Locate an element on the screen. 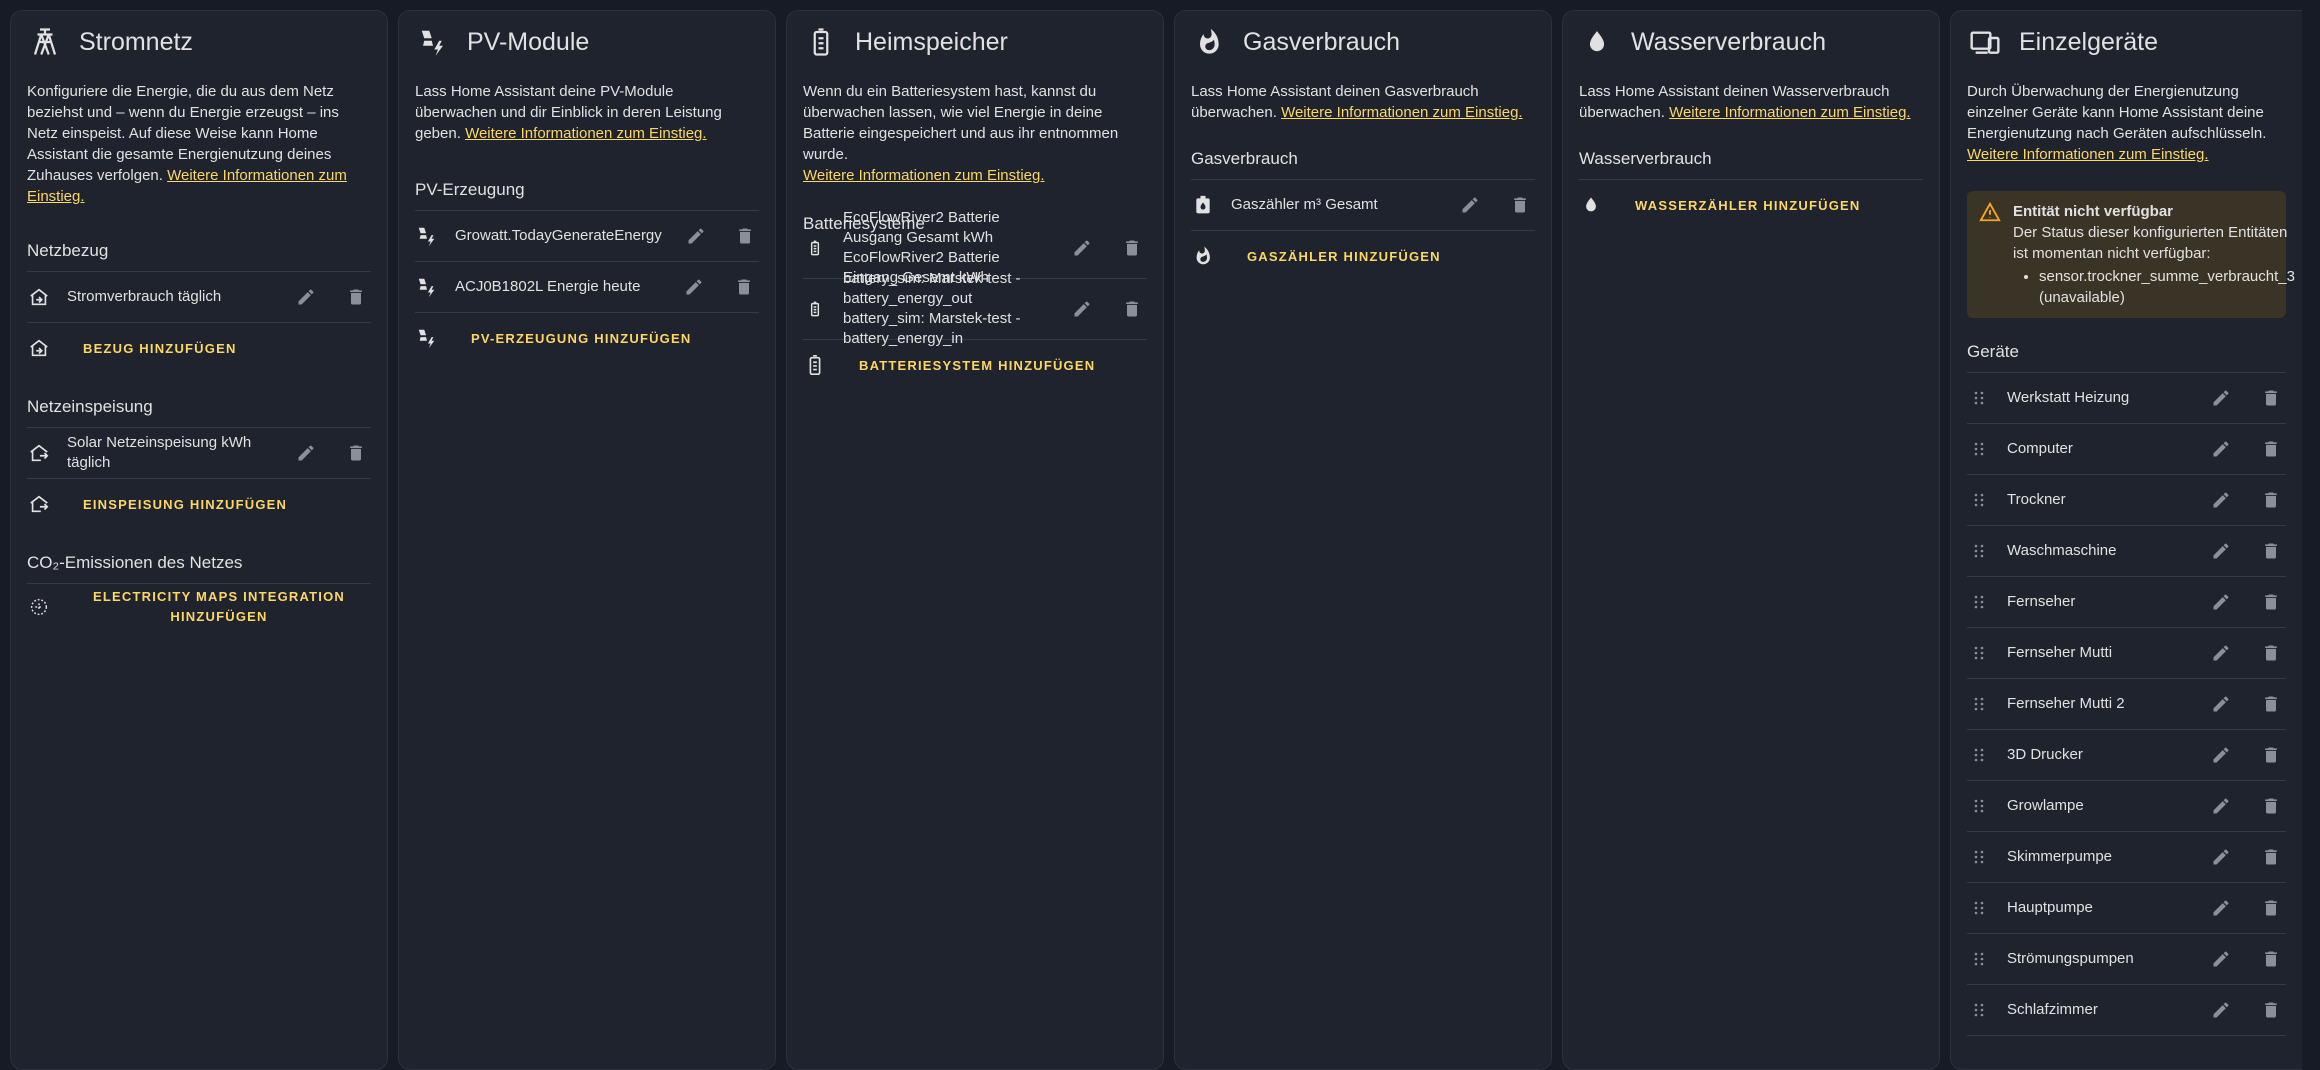  grid-consumption-row: Stromverbrauch täglich is located at coordinates (199, 297).